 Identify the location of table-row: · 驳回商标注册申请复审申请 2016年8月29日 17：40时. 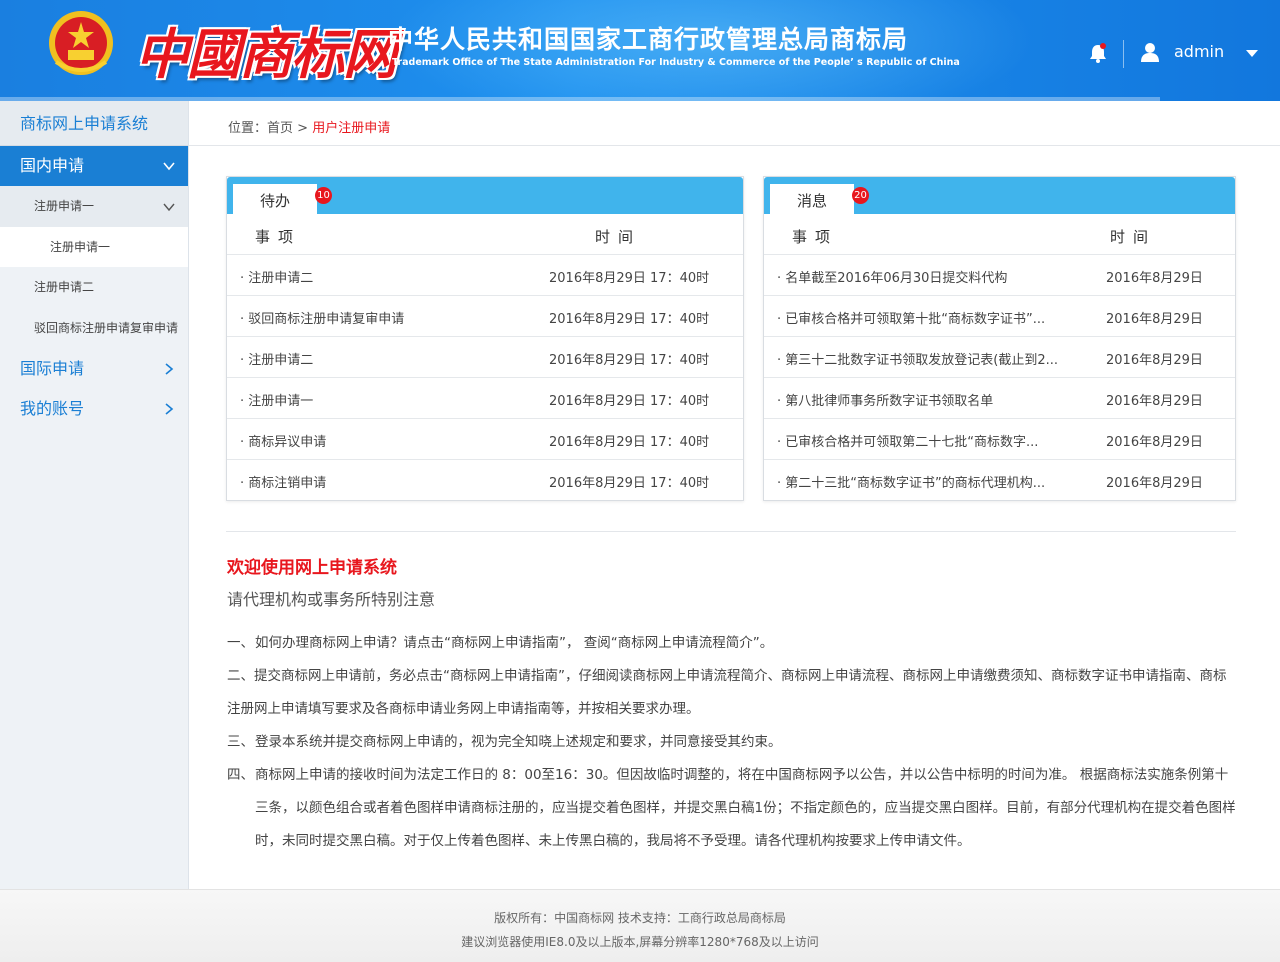
(485, 316).